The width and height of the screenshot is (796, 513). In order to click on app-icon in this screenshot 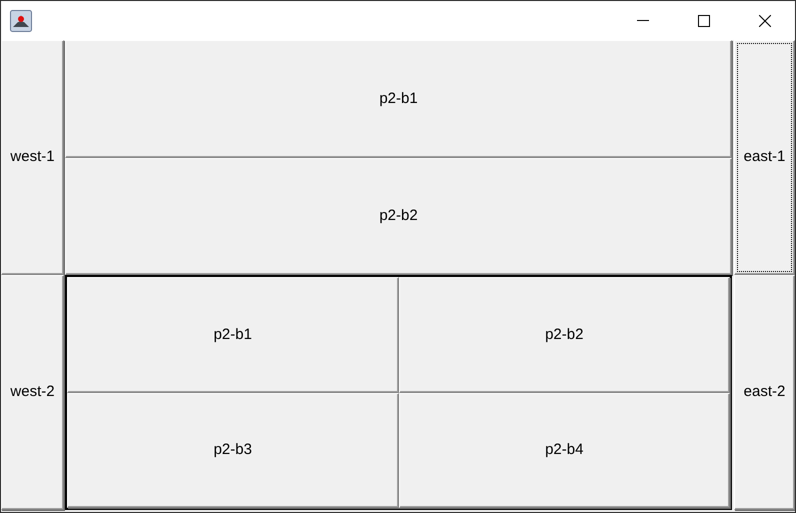, I will do `click(21, 21)`.